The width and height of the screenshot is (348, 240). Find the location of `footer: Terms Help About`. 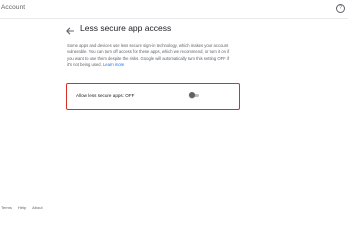

footer: Terms Help About is located at coordinates (24, 207).